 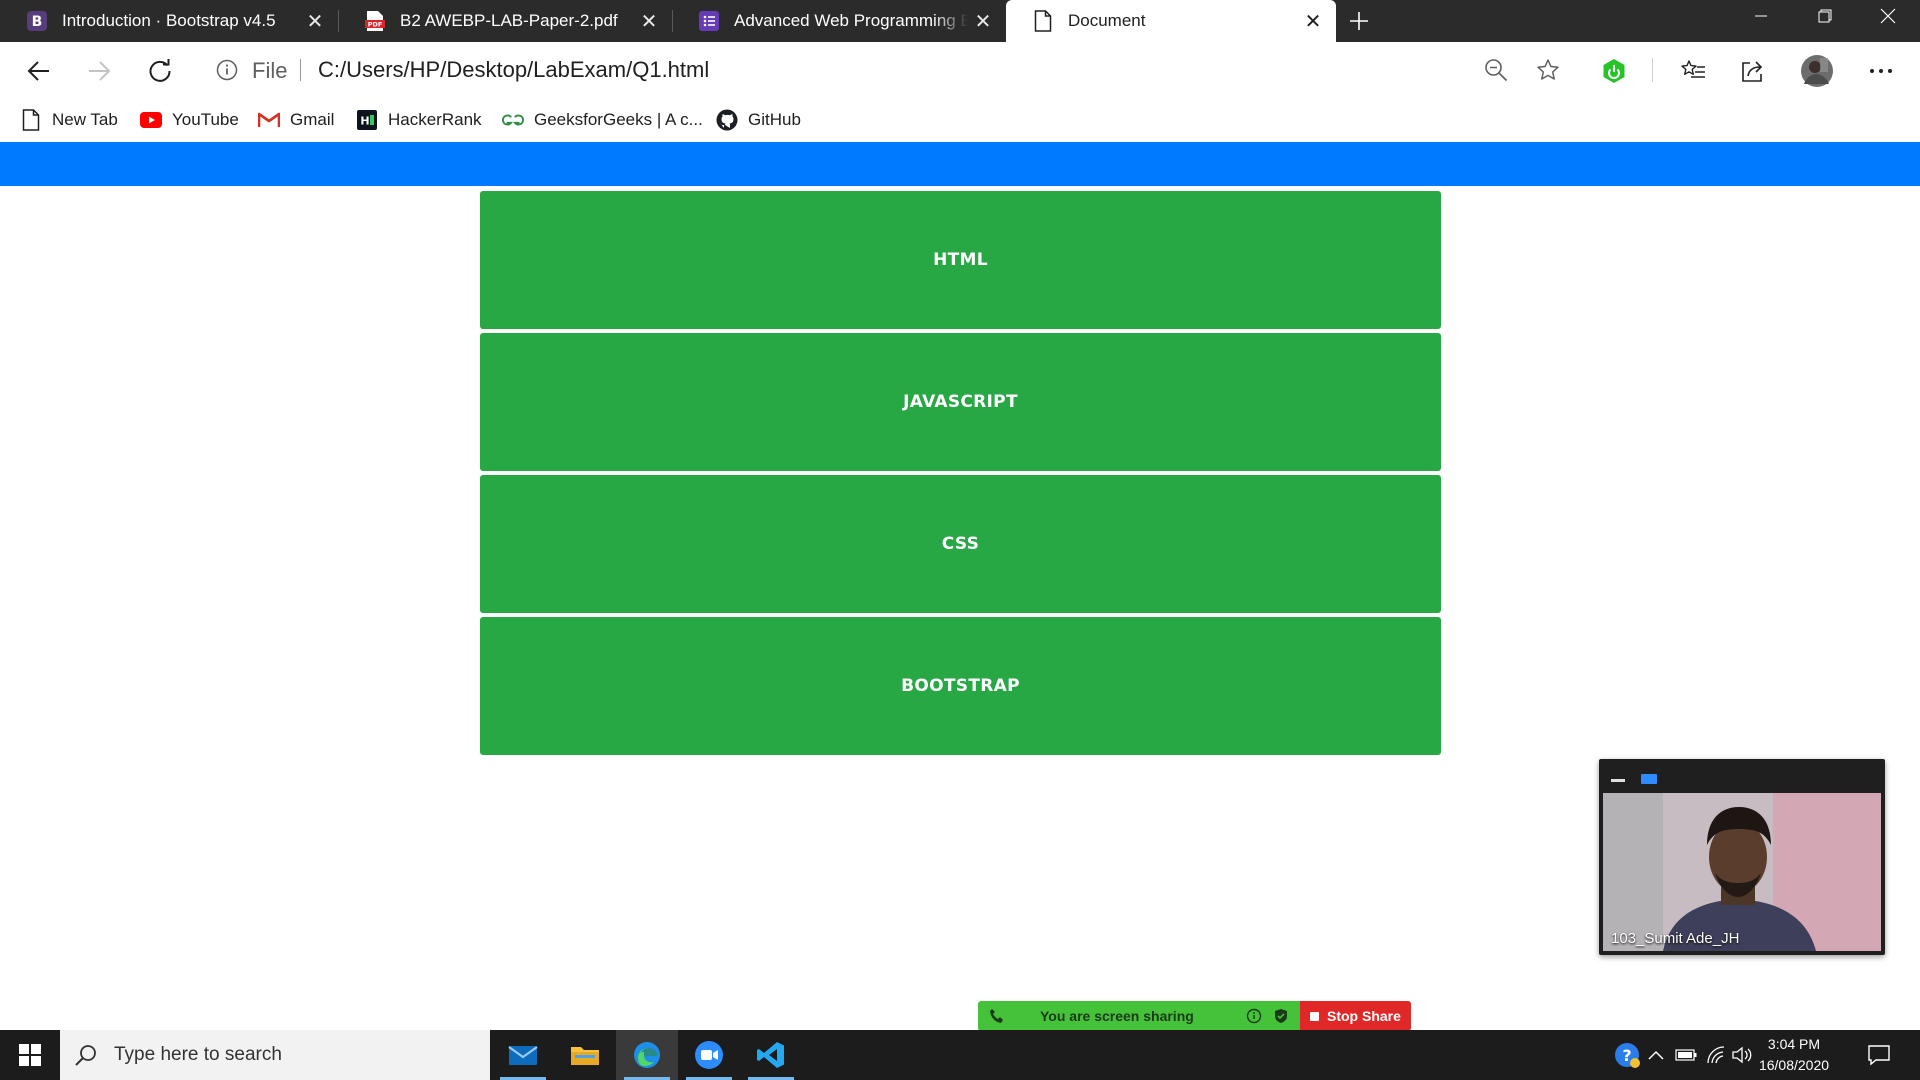 I want to click on more-dots-icon, so click(x=1881, y=71).